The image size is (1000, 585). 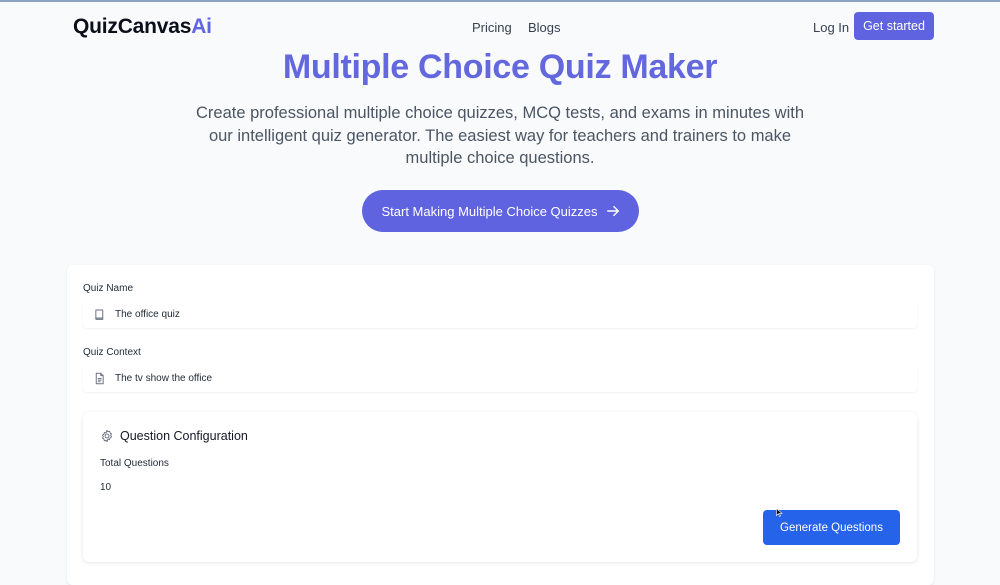 What do you see at coordinates (500, 314) in the screenshot?
I see `quiz-name-input: The office quiz` at bounding box center [500, 314].